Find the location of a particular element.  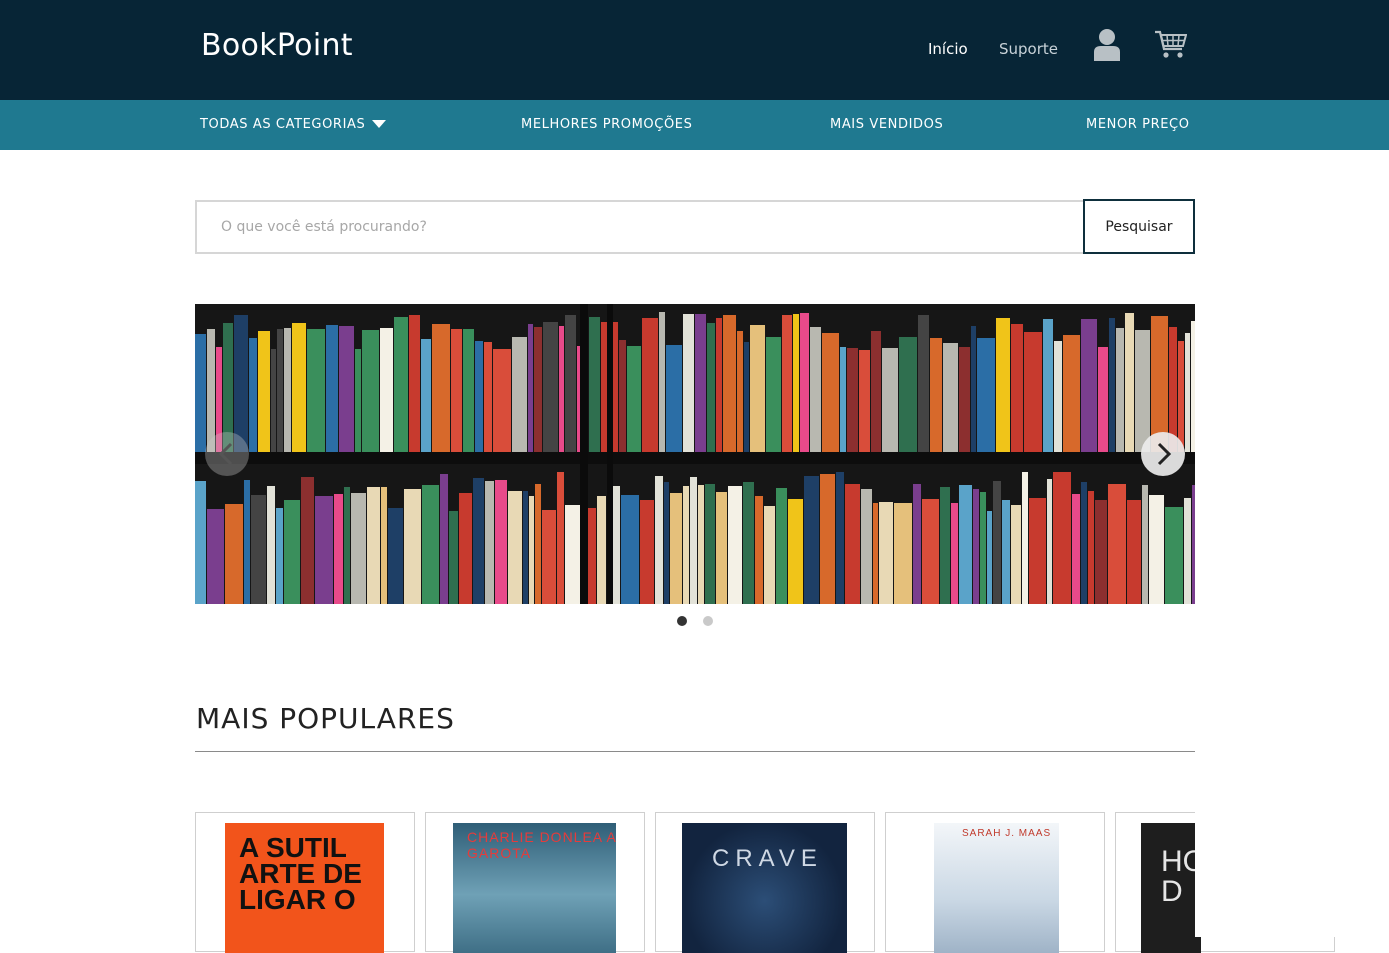

chevron-left-icon is located at coordinates (225, 454).